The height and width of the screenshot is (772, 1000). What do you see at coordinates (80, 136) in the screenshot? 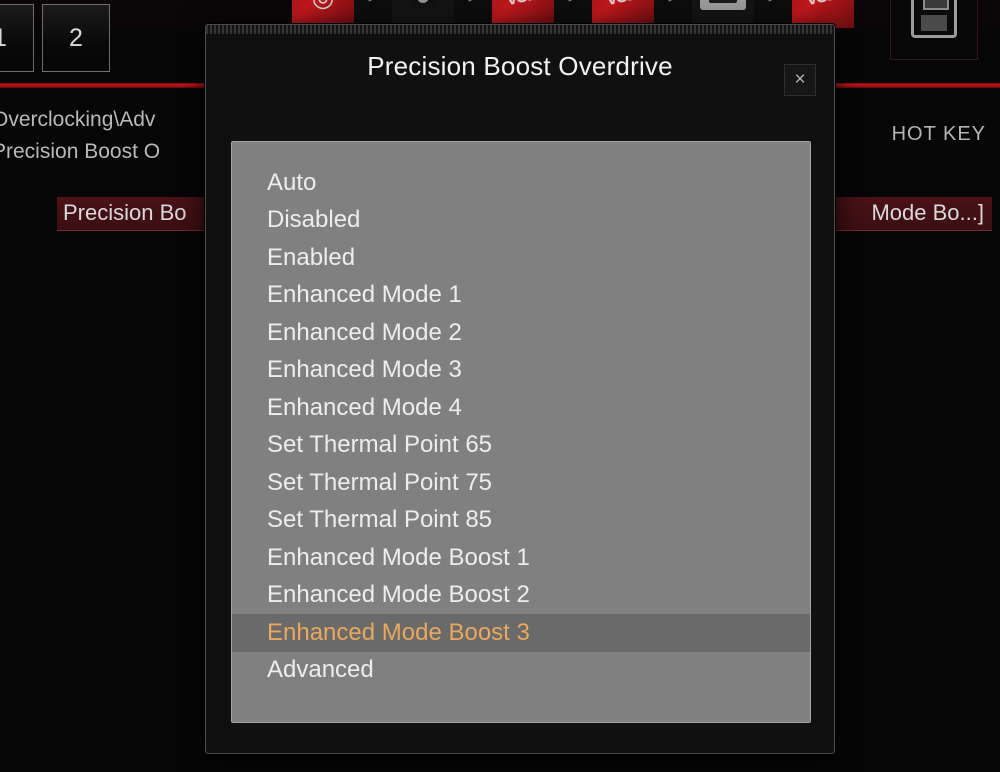
I see `breadcrumb-path: Overclocking\Adv Precision Boost O` at bounding box center [80, 136].